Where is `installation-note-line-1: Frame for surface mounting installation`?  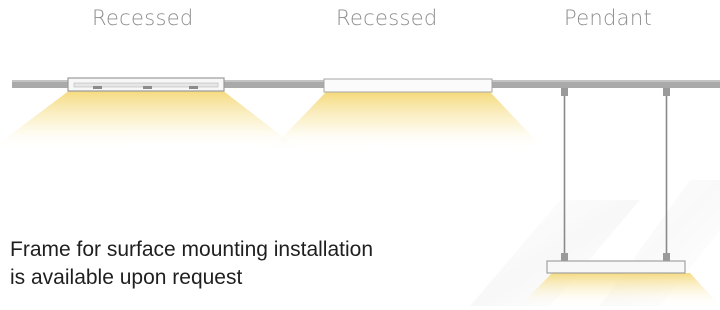
installation-note-line-1: Frame for surface mounting installation is located at coordinates (191, 249).